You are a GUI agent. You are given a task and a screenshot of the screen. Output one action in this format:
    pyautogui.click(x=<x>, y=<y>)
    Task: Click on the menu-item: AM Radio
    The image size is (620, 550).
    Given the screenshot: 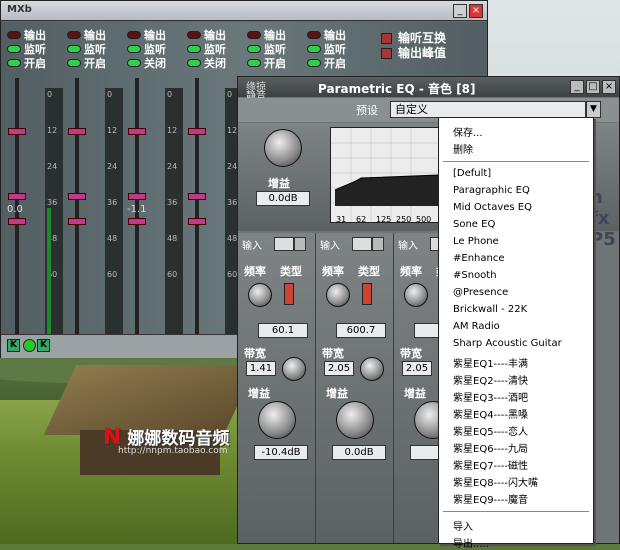 What is the action you would take?
    pyautogui.click(x=476, y=326)
    